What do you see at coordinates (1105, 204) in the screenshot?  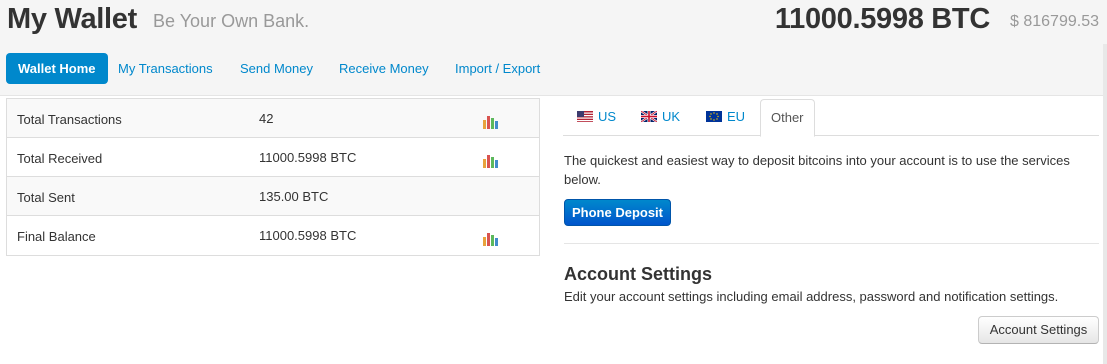 I see `scrollbar` at bounding box center [1105, 204].